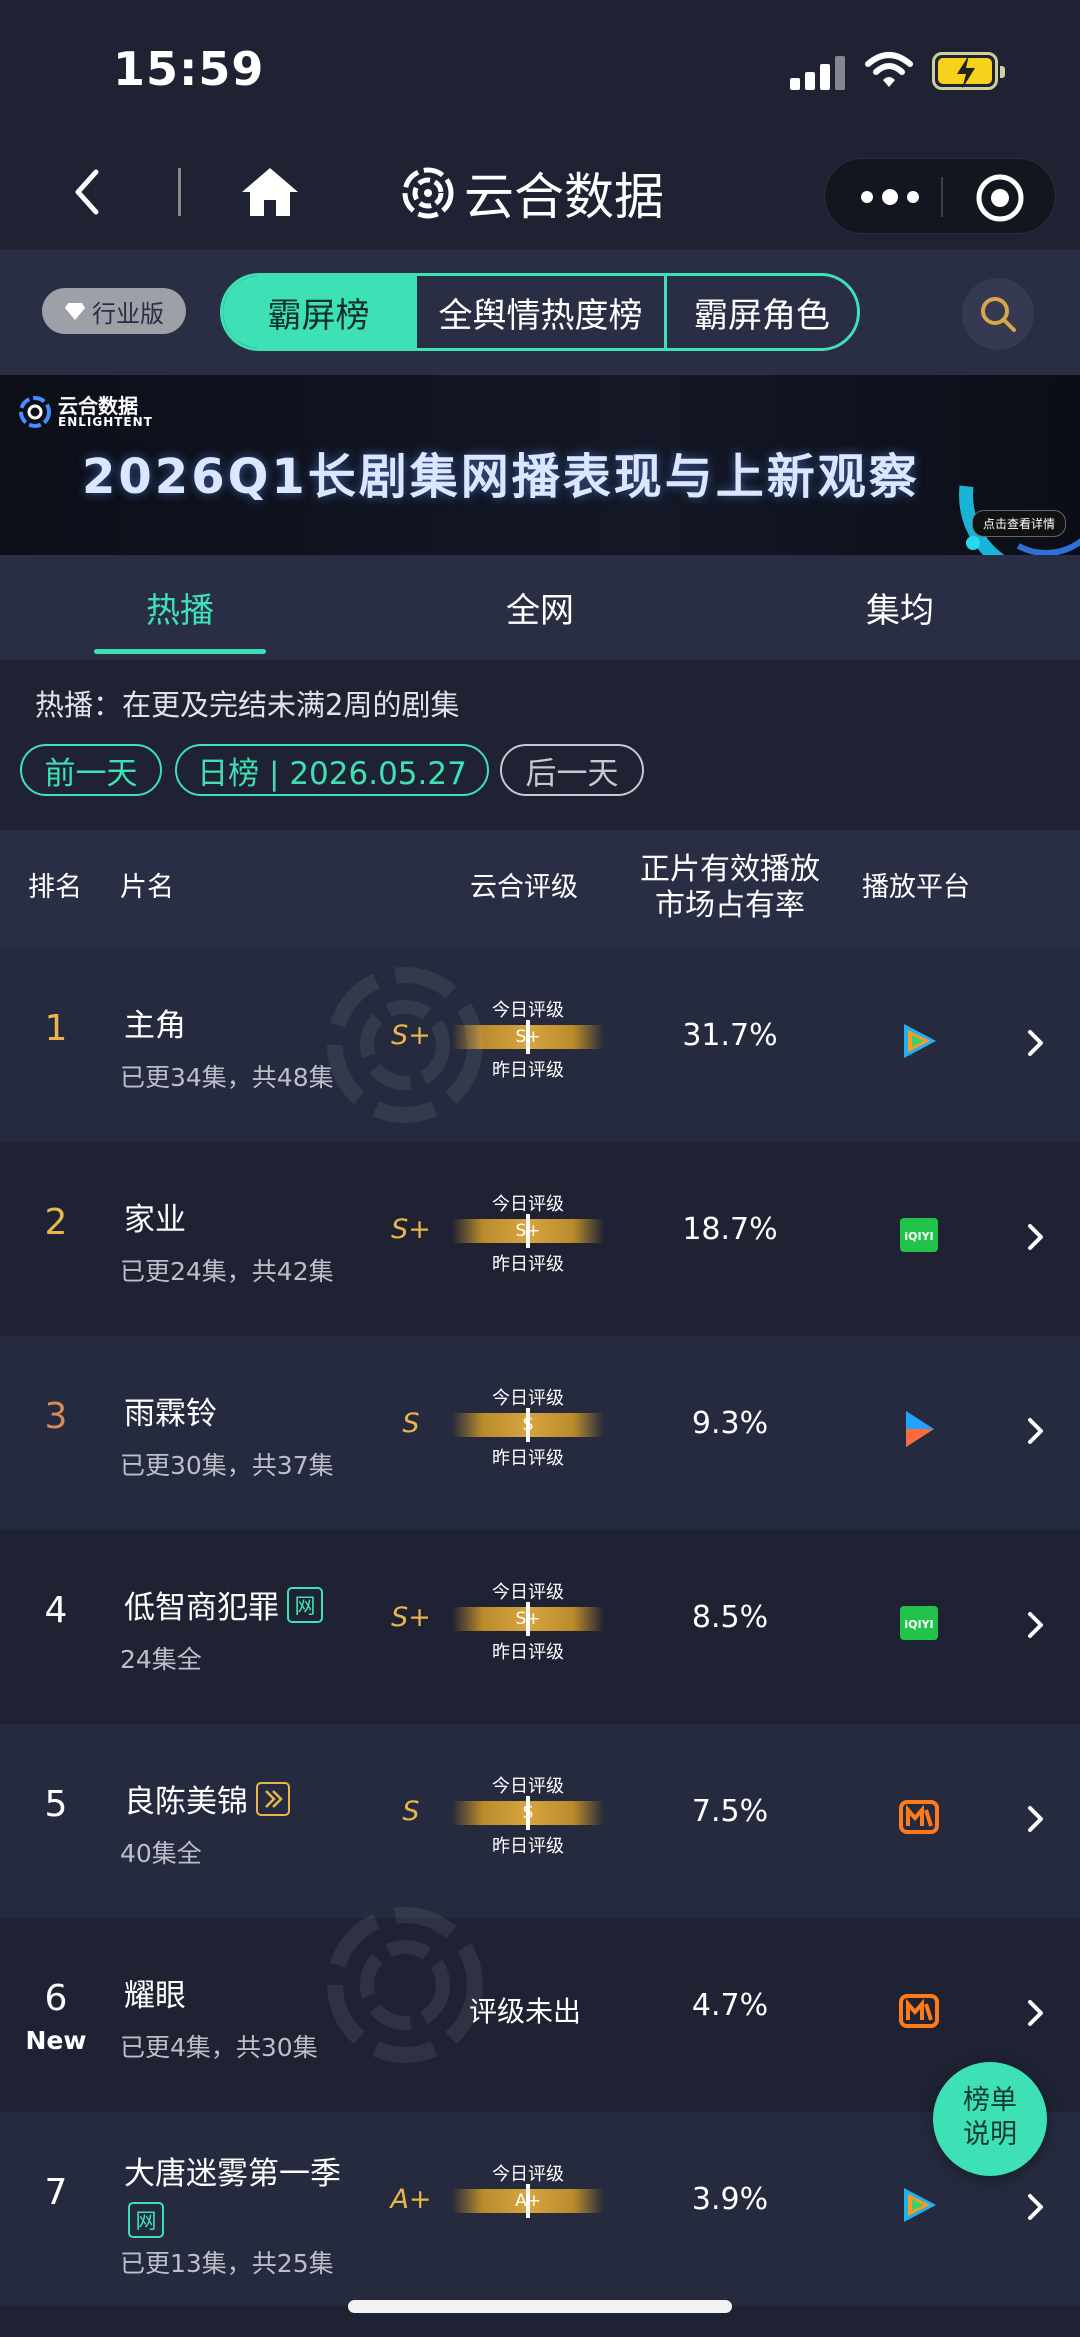 Image resolution: width=1080 pixels, height=2337 pixels. I want to click on ranking-info: 热播：在更及完结未满2周的剧集 前一天 日榜 | 2026.05.27 后一天, so click(540, 745).